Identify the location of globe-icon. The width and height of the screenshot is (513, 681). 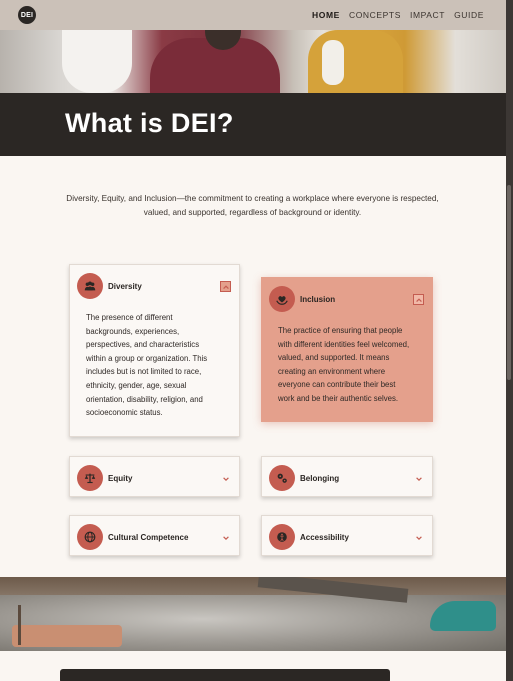
(90, 537).